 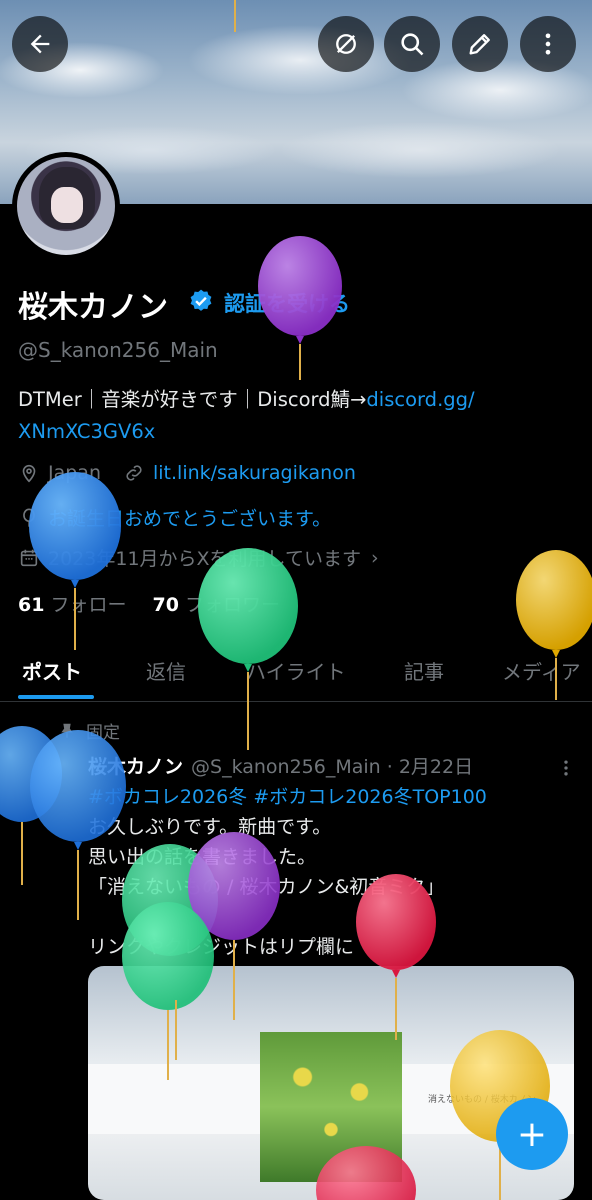 What do you see at coordinates (89, 730) in the screenshot?
I see `pinned-label: 固定` at bounding box center [89, 730].